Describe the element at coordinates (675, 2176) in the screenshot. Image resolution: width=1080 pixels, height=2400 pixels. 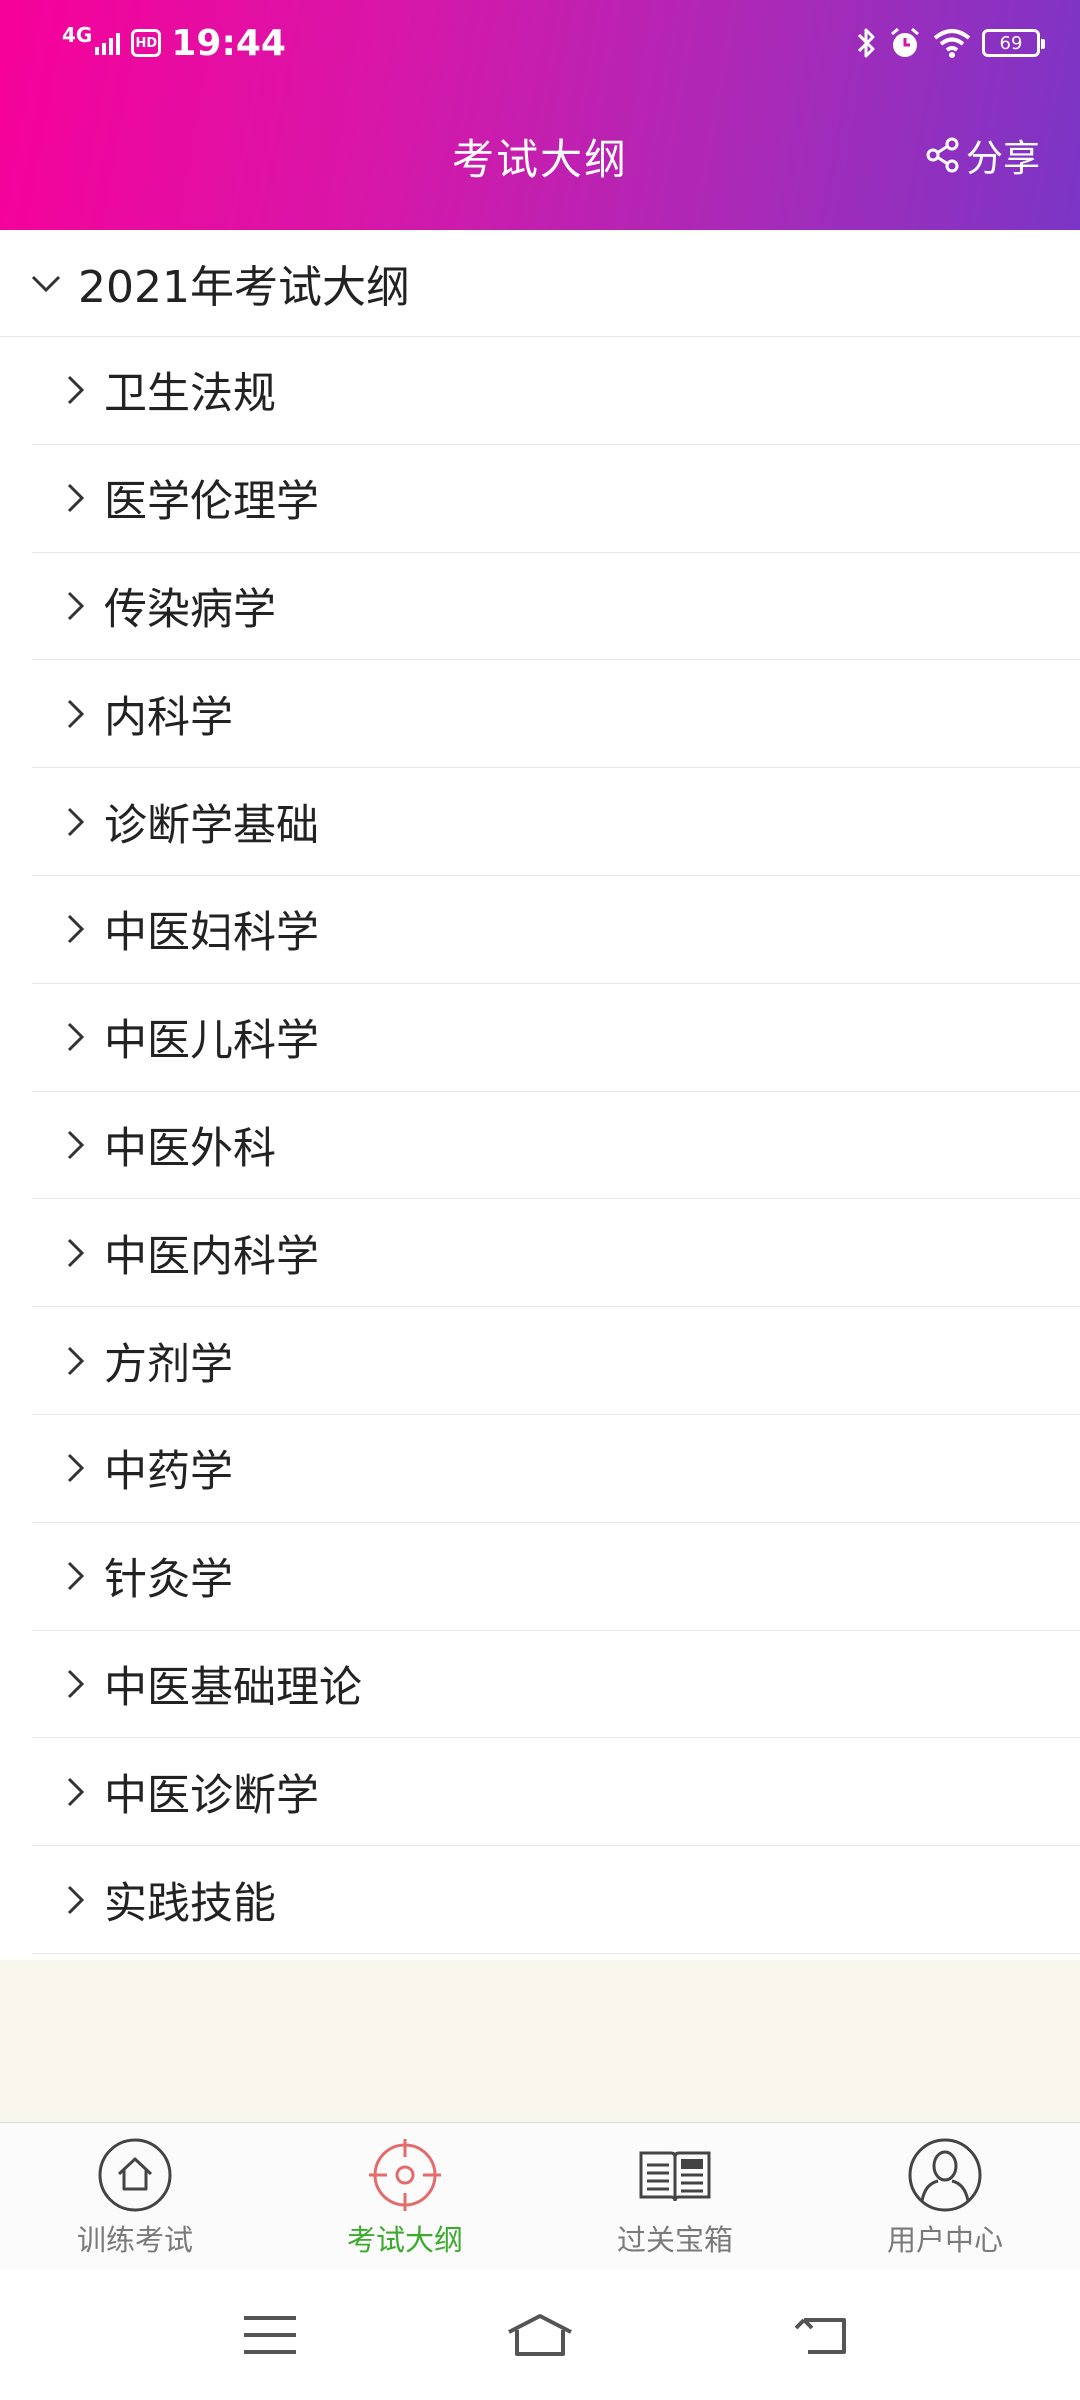
I see `news-book-icon` at that location.